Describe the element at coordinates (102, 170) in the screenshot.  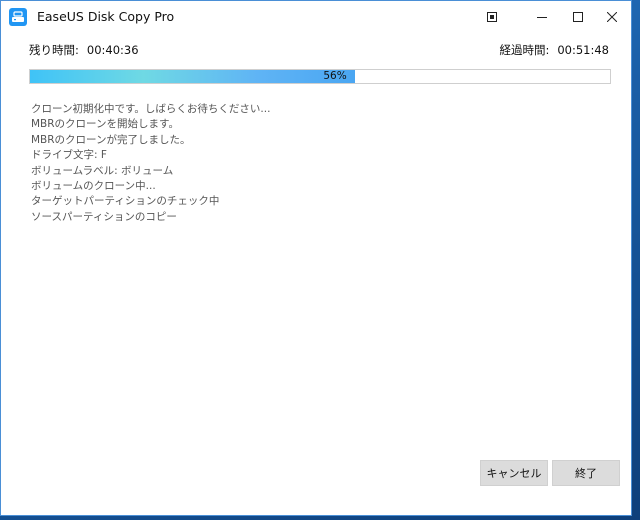
I see `log-line: ボリュームラベル: ボリューム` at that location.